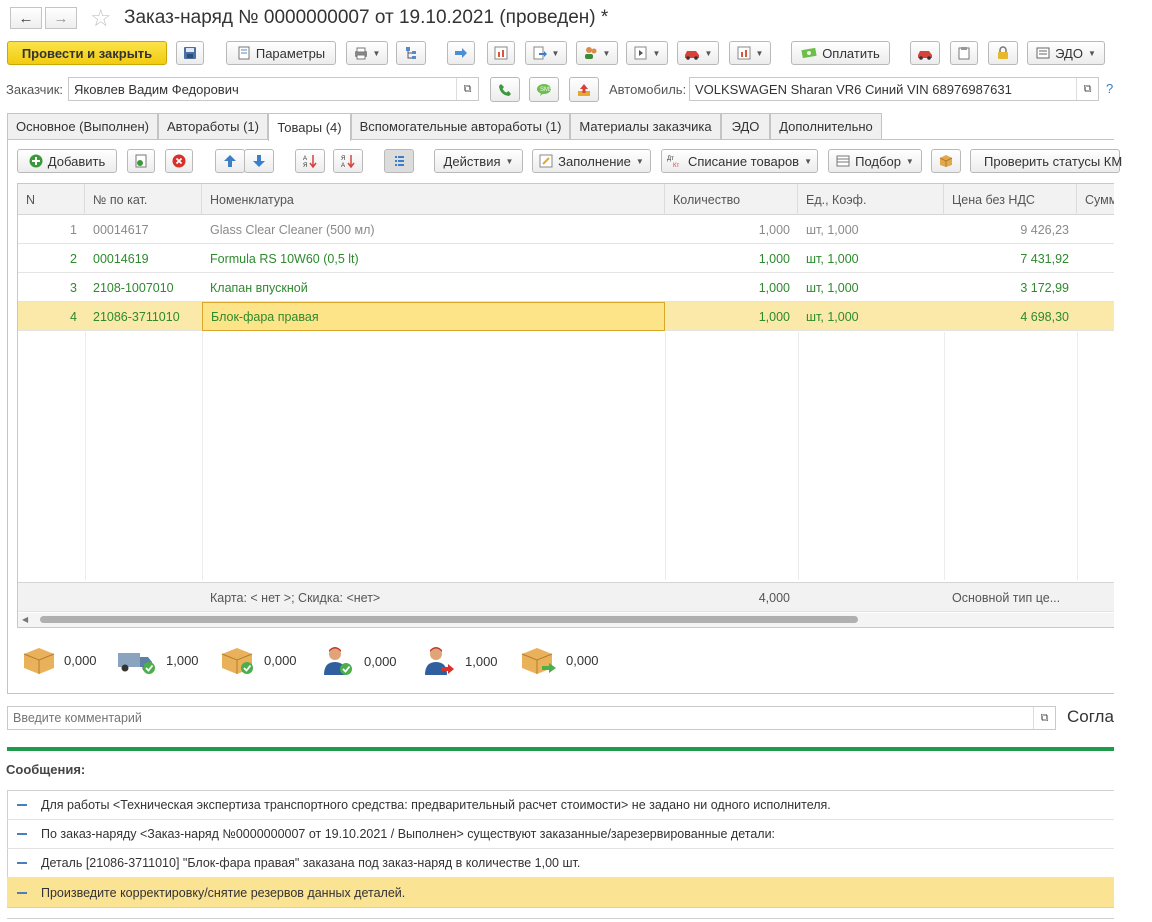 This screenshot has height=922, width=1152. Describe the element at coordinates (925, 53) in the screenshot. I see `car-button` at that location.